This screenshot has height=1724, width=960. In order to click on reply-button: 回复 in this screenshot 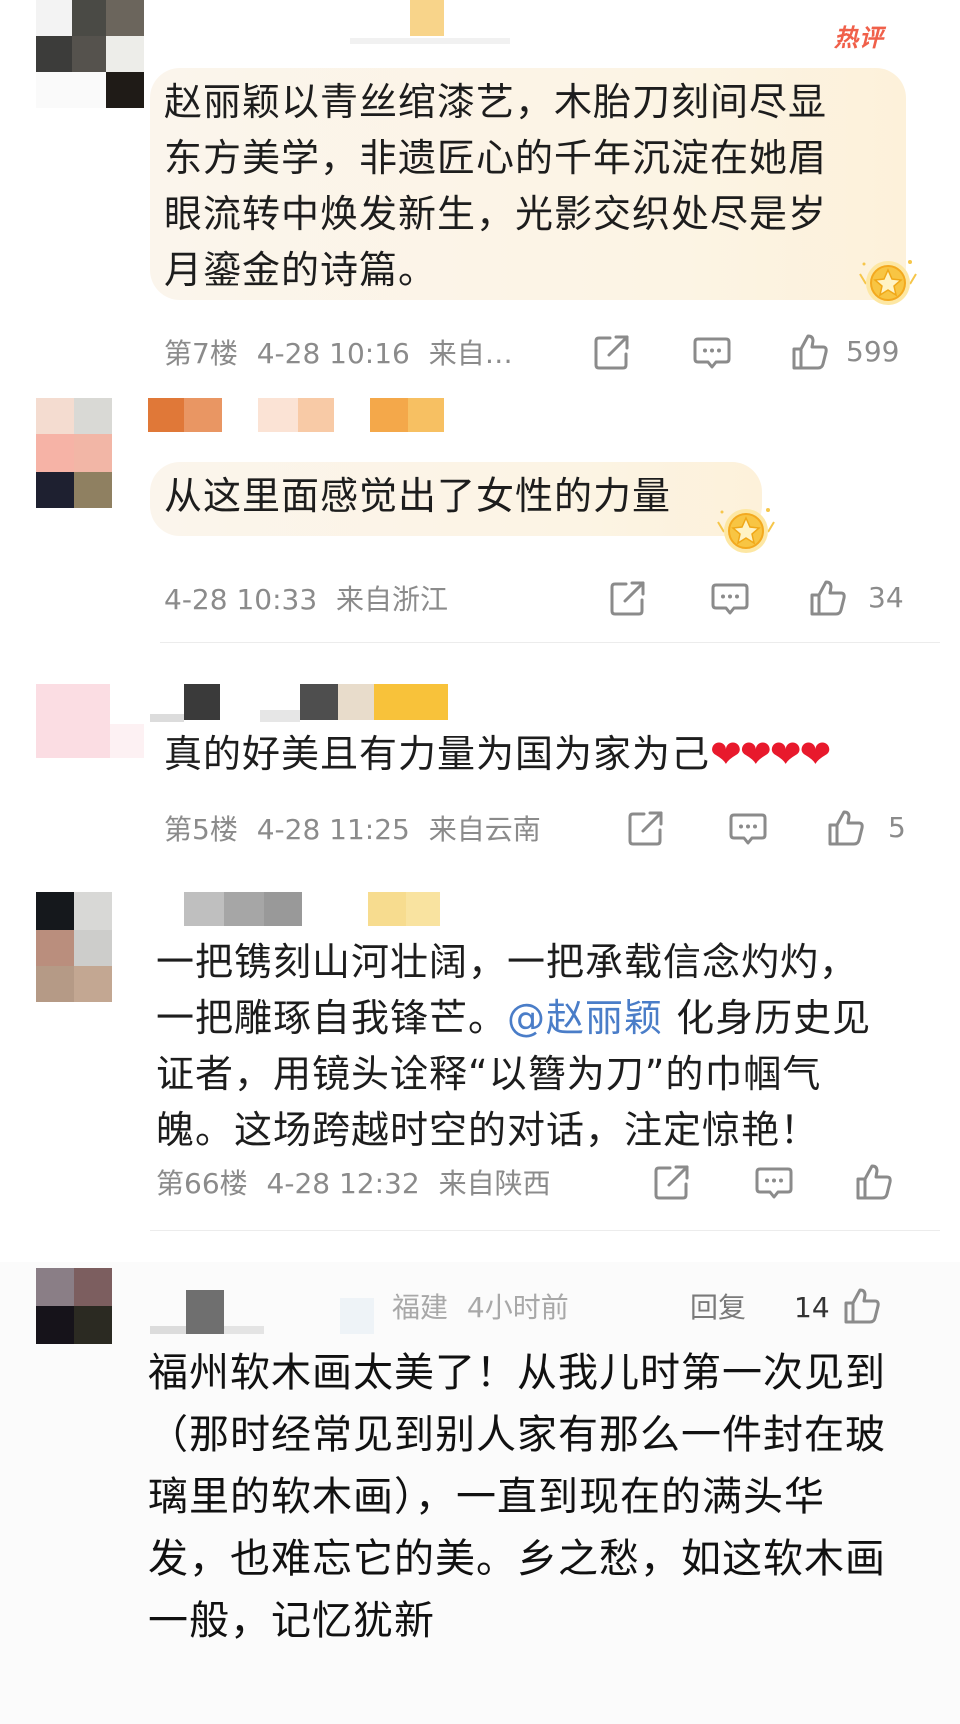, I will do `click(718, 1308)`.